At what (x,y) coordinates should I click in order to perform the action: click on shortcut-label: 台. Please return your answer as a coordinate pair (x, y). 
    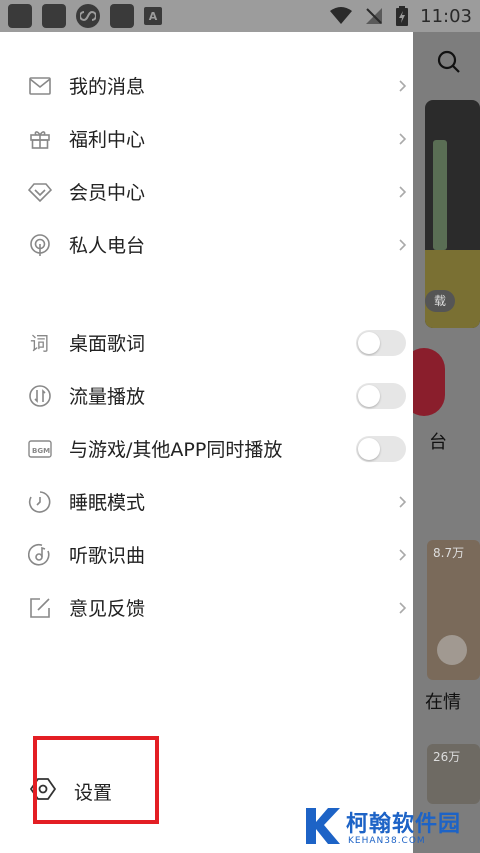
    Looking at the image, I should click on (438, 442).